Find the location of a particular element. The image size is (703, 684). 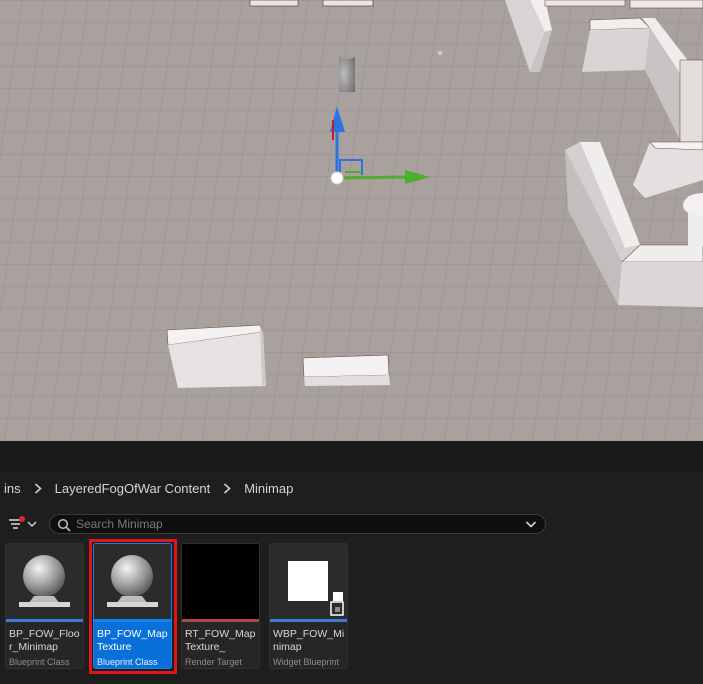

asset-tile-bp-fow-floor-minimap: BP_FOW_Floor_Minimap Blueprint Class is located at coordinates (44, 606).